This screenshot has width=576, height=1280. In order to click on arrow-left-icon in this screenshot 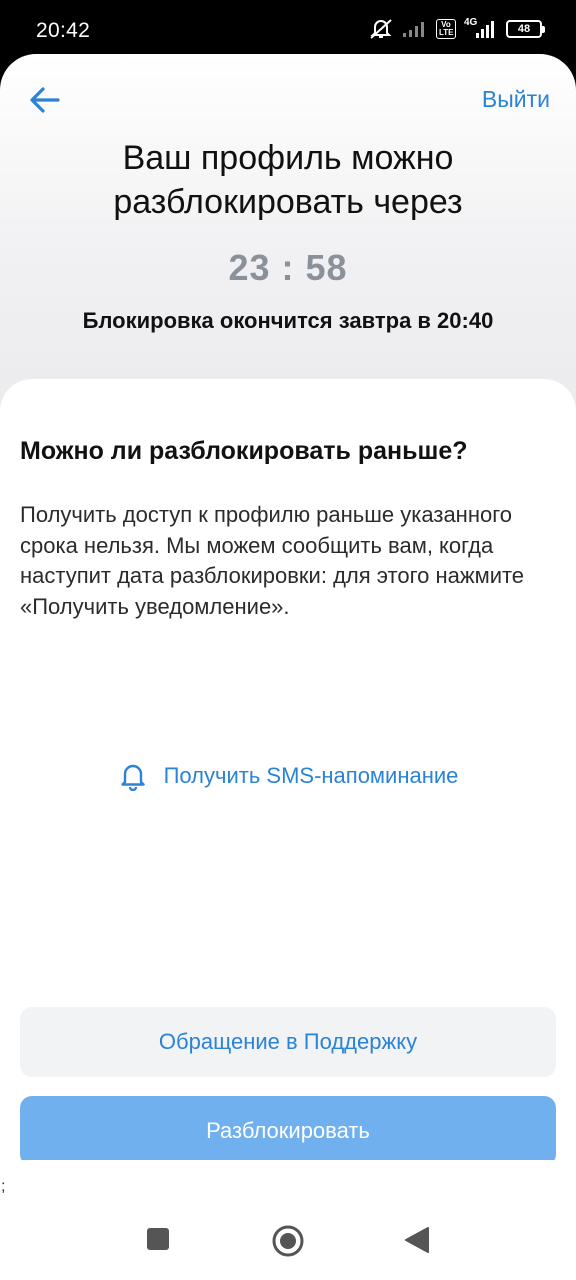, I will do `click(45, 100)`.